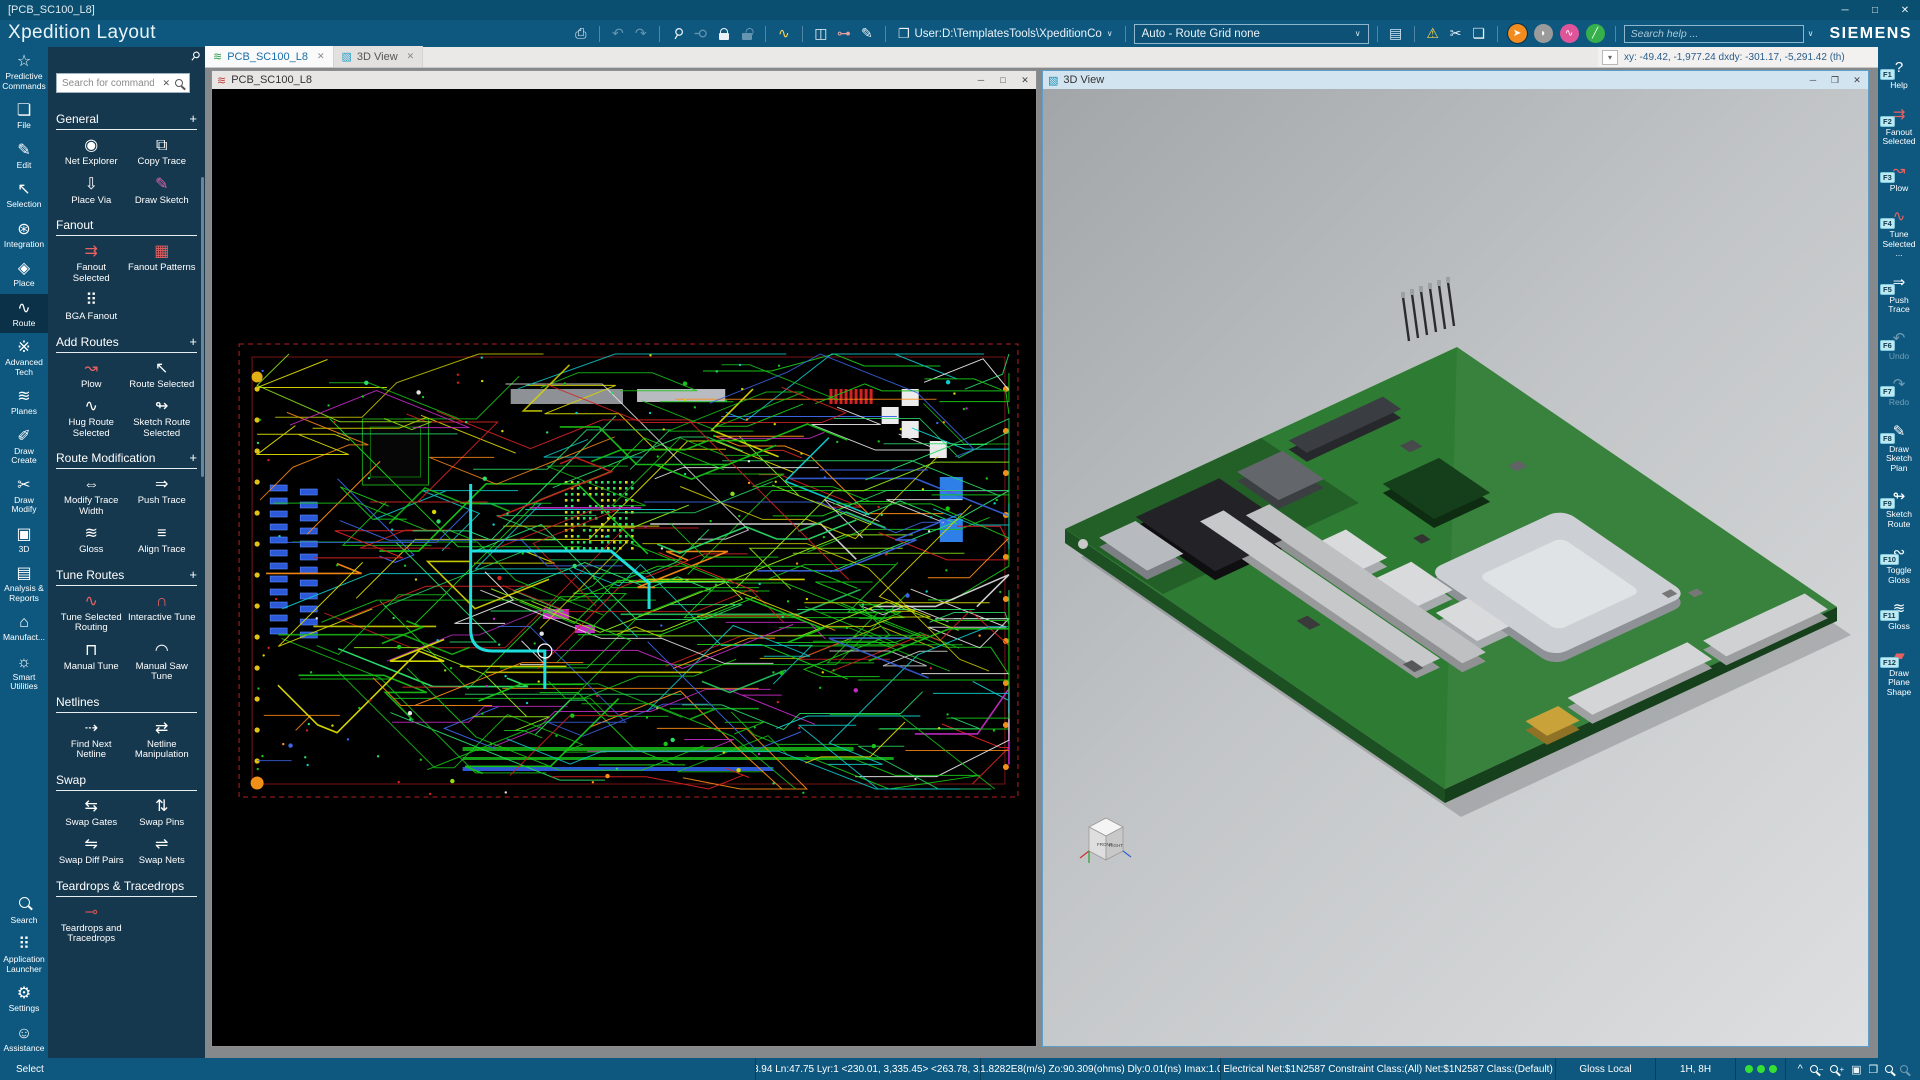  What do you see at coordinates (91, 307) in the screenshot?
I see `command-bga-fanout: ⠿ BGA Fanout` at bounding box center [91, 307].